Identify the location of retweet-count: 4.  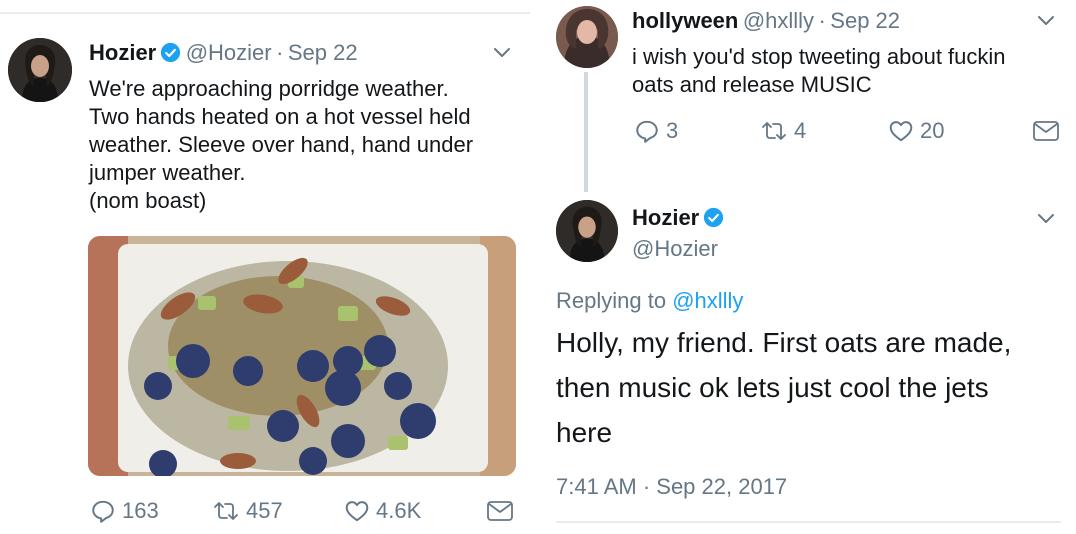
(800, 130).